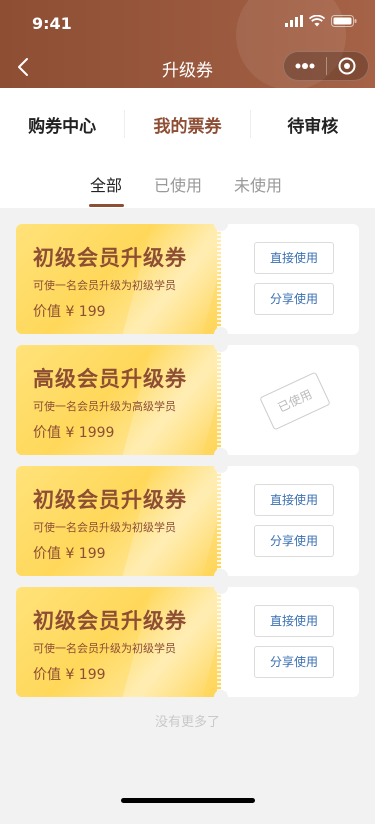 The width and height of the screenshot is (375, 824). I want to click on tab-my-coupons: 我的票券, so click(187, 124).